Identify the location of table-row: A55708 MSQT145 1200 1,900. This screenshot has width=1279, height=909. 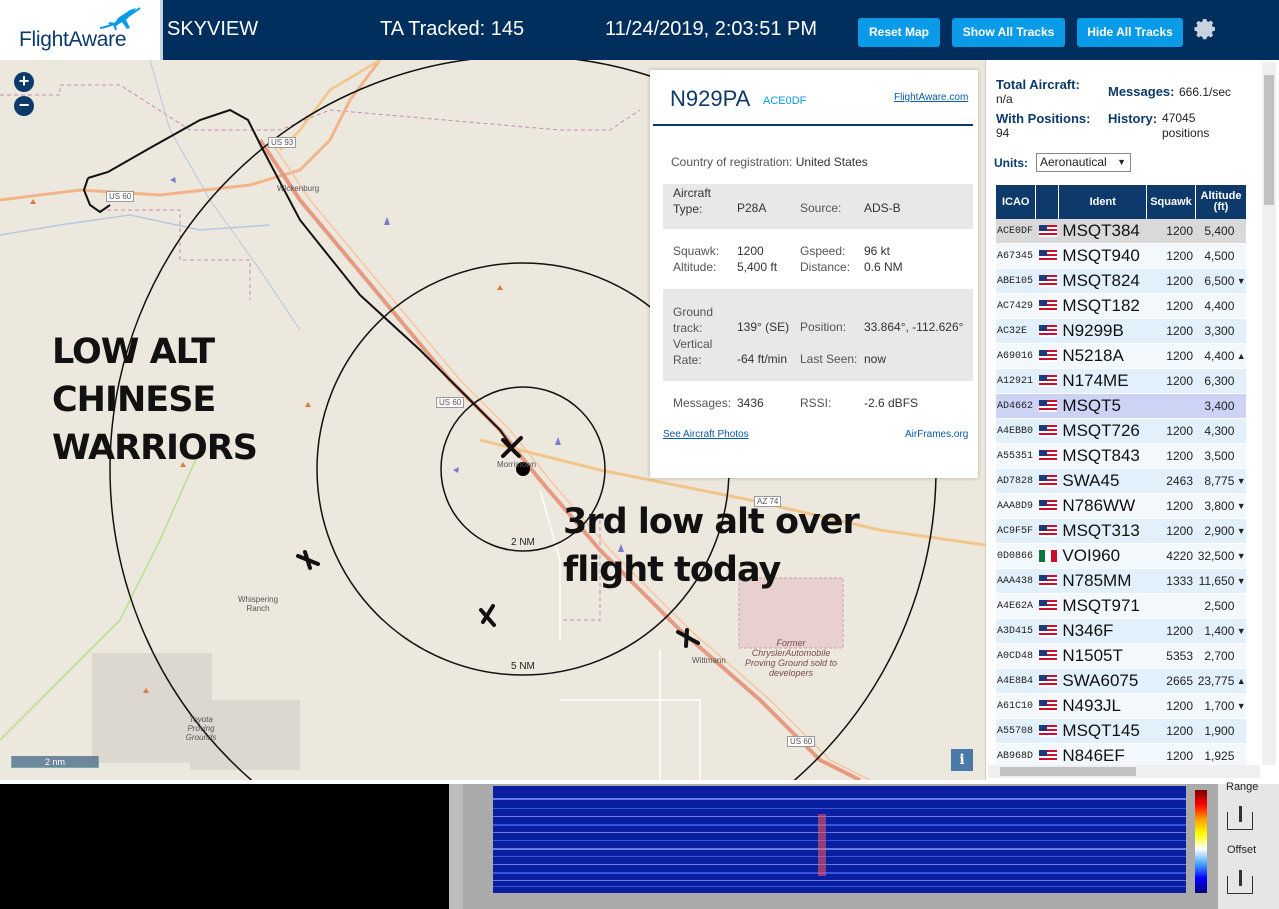
(1121, 731).